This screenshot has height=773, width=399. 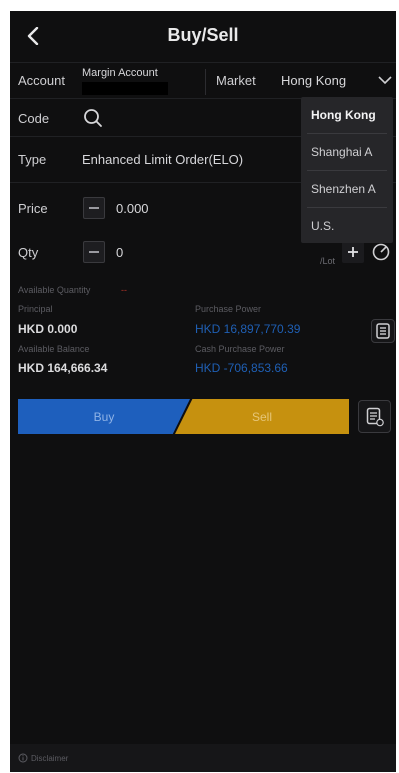 I want to click on page-title: Buy/Sell, so click(x=203, y=35).